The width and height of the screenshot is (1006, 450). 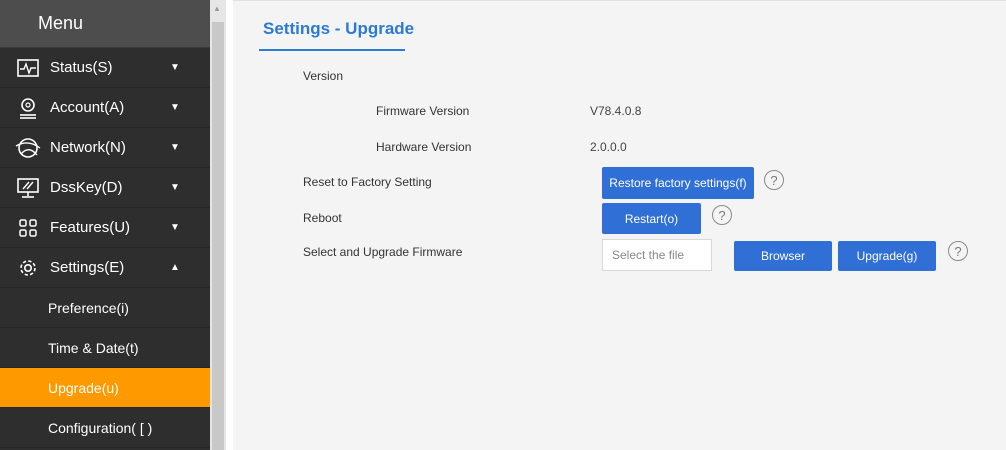 I want to click on reset-factory-label: Reset to Factory Setting, so click(x=367, y=182).